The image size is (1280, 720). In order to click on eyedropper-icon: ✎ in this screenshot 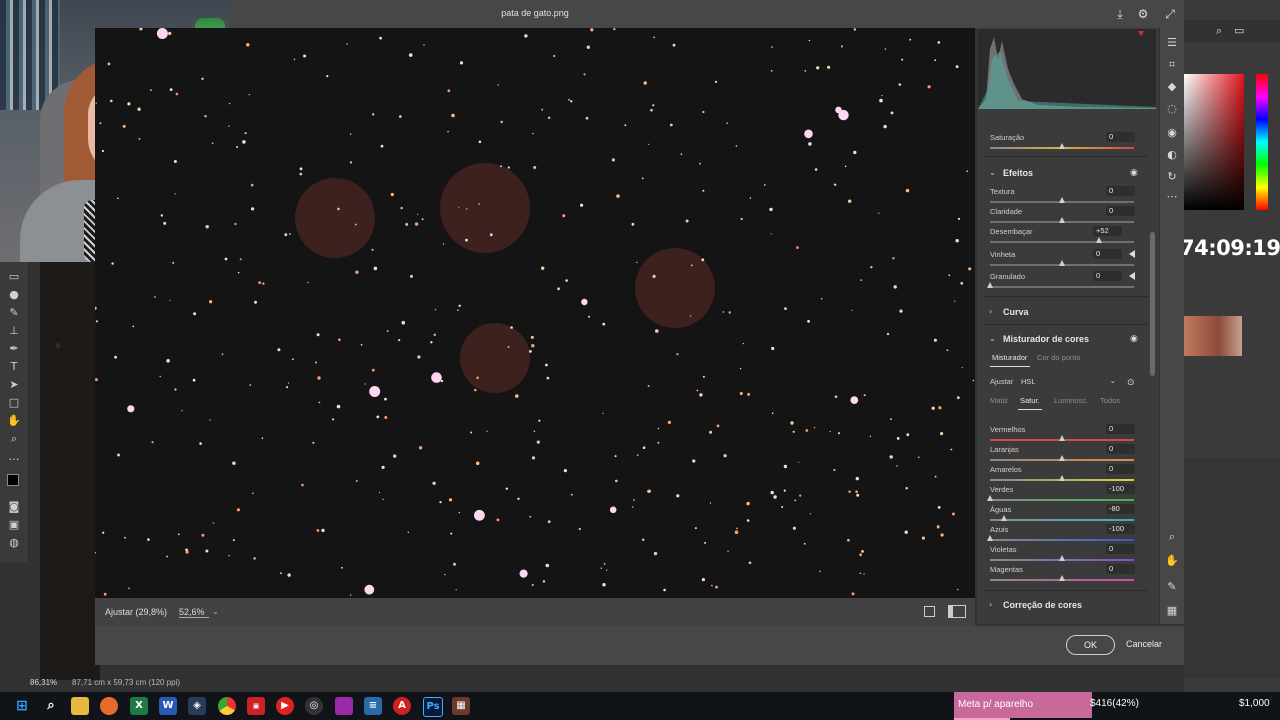, I will do `click(1172, 587)`.